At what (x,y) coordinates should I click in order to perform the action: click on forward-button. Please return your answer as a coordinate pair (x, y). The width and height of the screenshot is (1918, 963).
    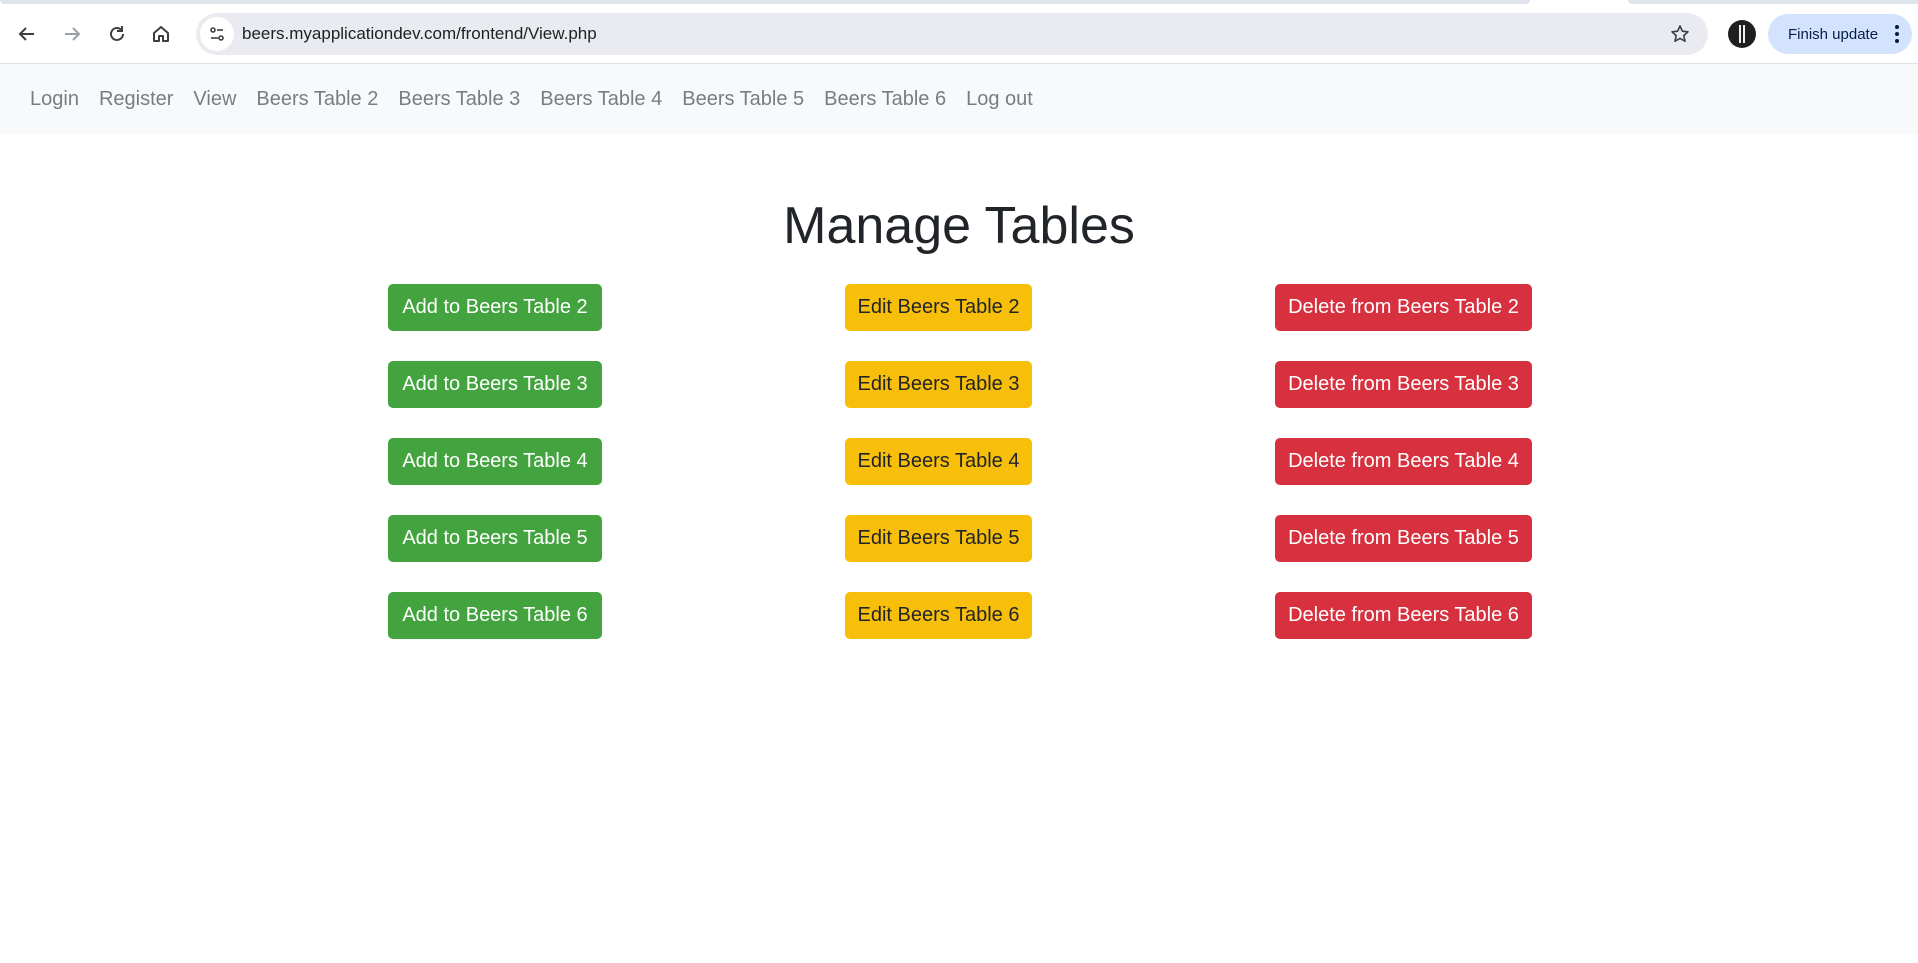
    Looking at the image, I should click on (72, 34).